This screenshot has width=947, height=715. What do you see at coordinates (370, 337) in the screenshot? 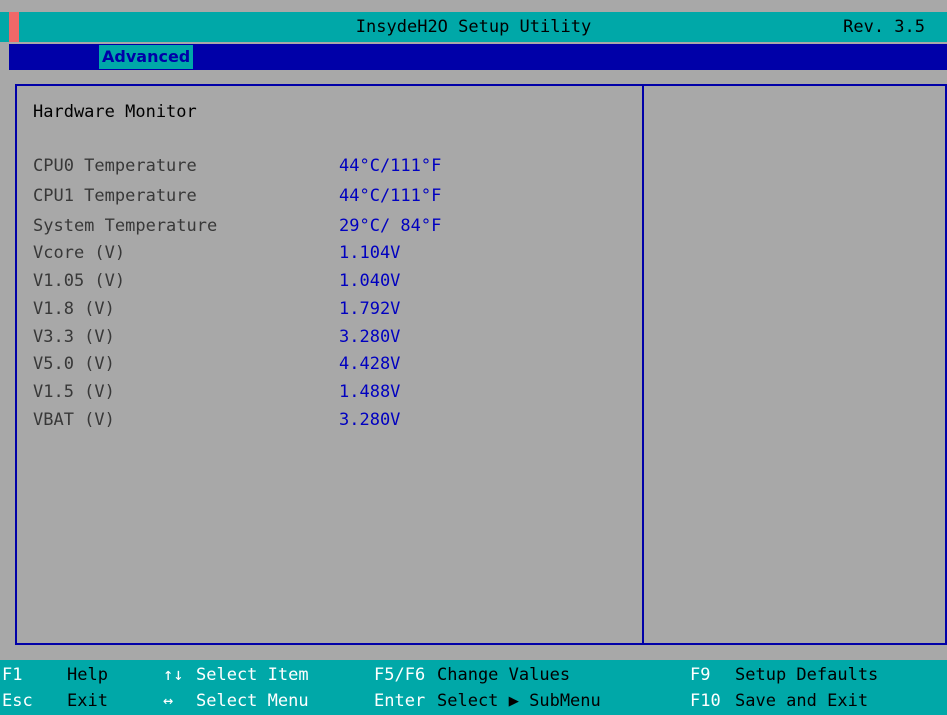
I see `v33-value: 3.280V` at bounding box center [370, 337].